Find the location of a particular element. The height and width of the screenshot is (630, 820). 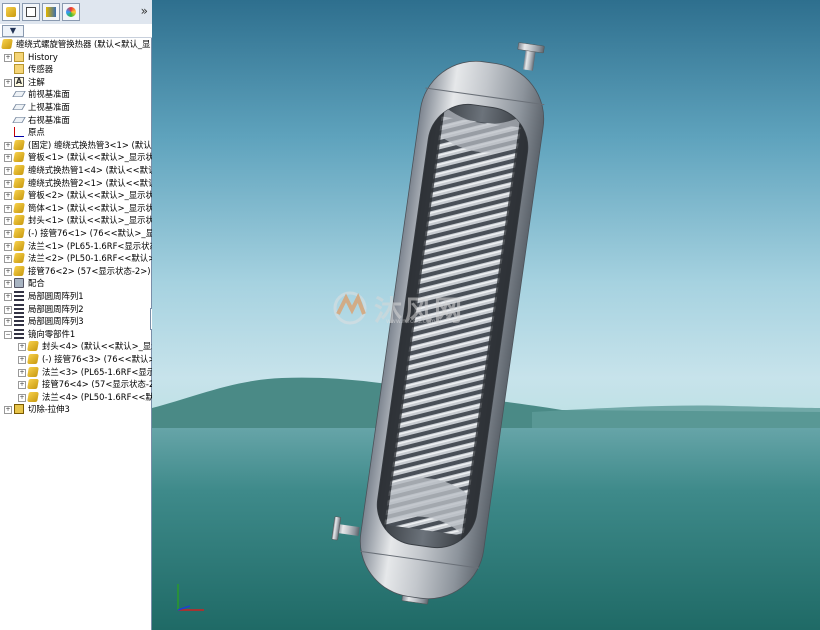

tree-expander: − is located at coordinates (8, 334).